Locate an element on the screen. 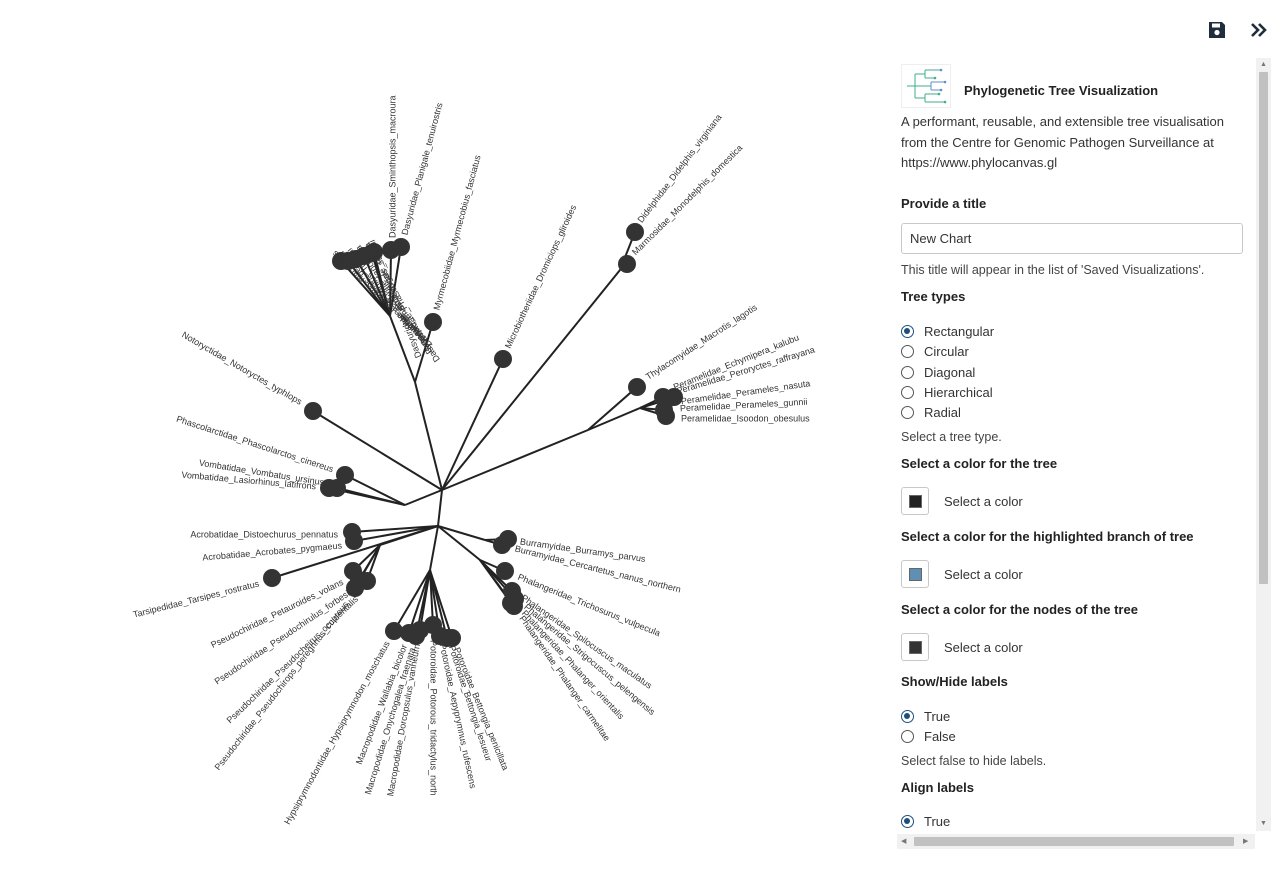 This screenshot has width=1279, height=896. tree-thumbnail-icon is located at coordinates (926, 86).